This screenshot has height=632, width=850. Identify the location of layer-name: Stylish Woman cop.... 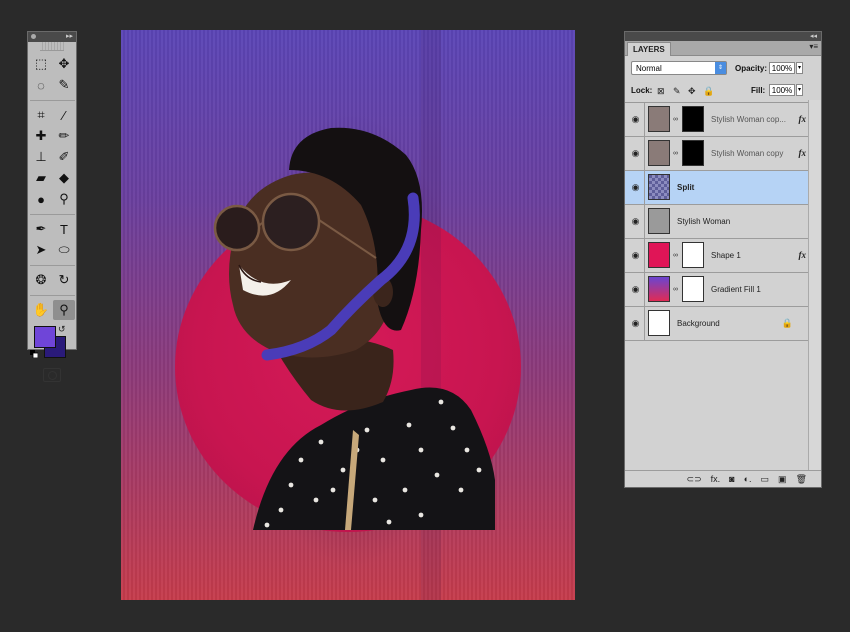
(748, 119).